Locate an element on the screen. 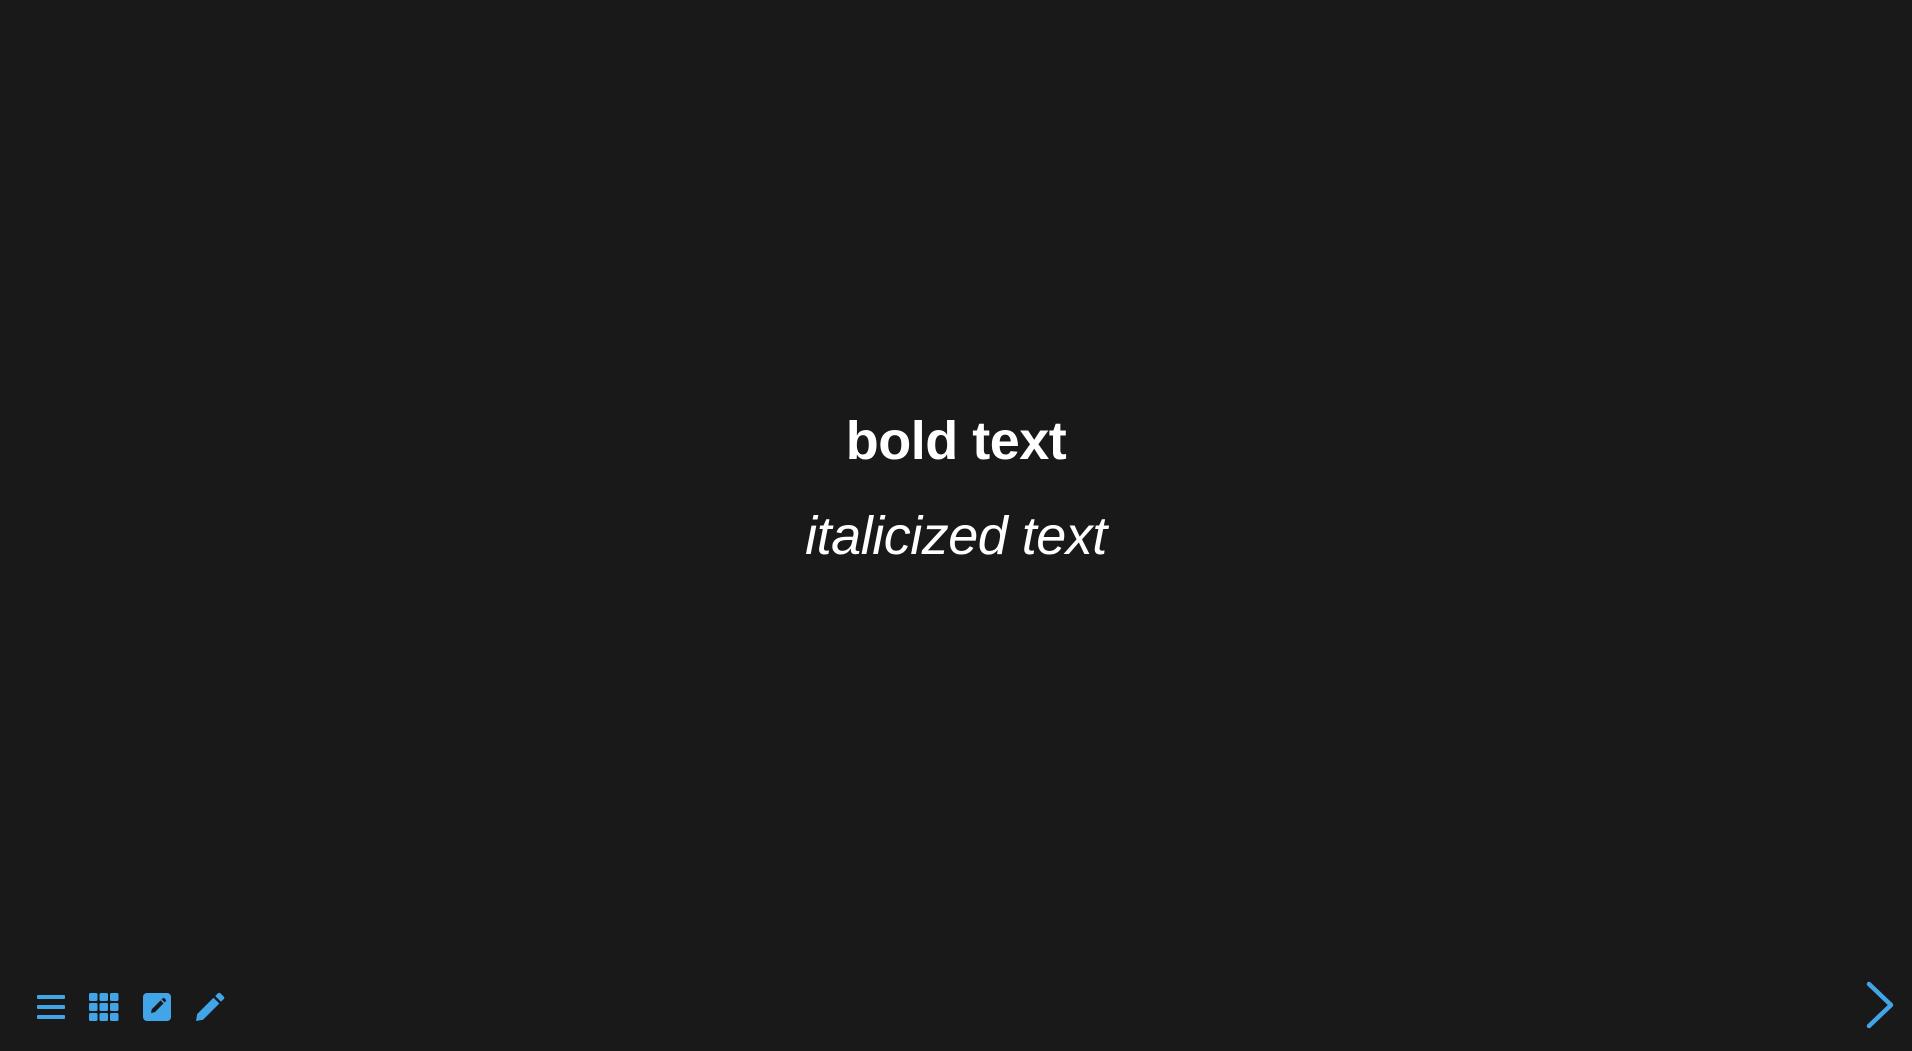  chevron-right-icon is located at coordinates (1880, 1007).